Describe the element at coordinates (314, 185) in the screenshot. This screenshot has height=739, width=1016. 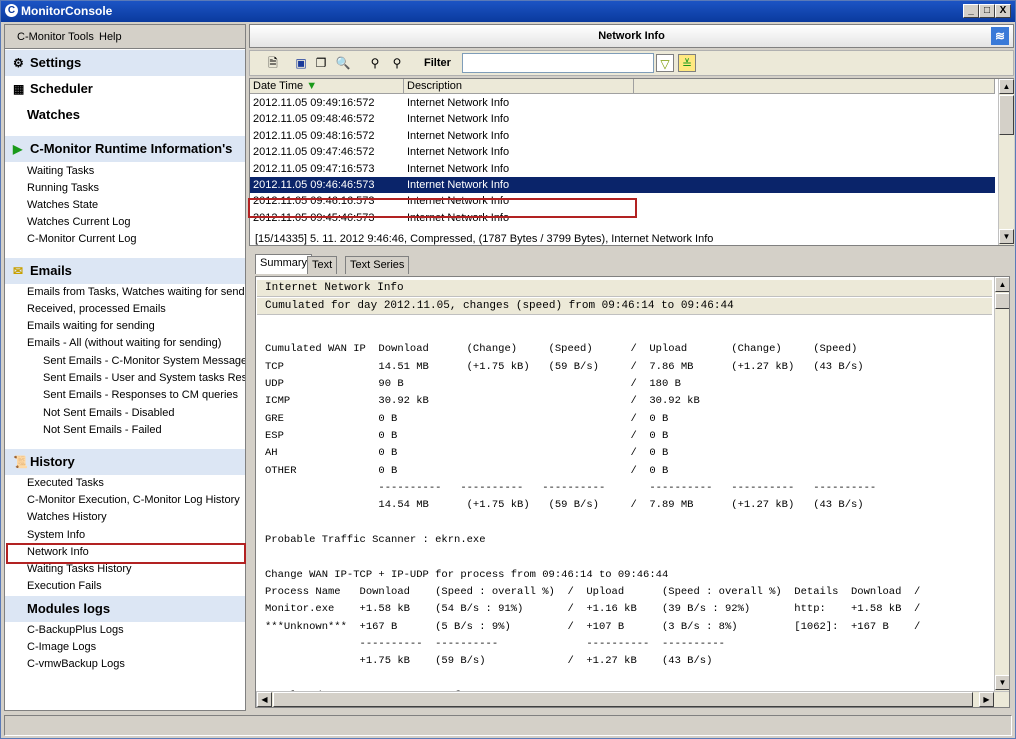
I see `cell-datetime: 2012.11.05 09:46:46:573` at that location.